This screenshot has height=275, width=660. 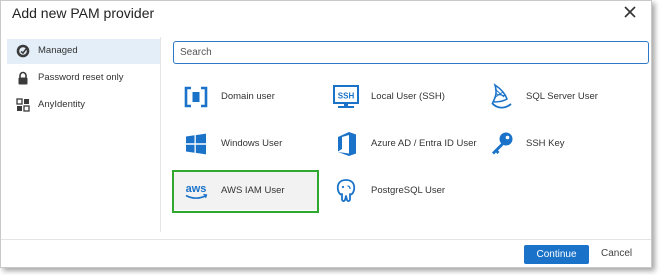 I want to click on dialog-title: Add new PAM provider, so click(x=83, y=13).